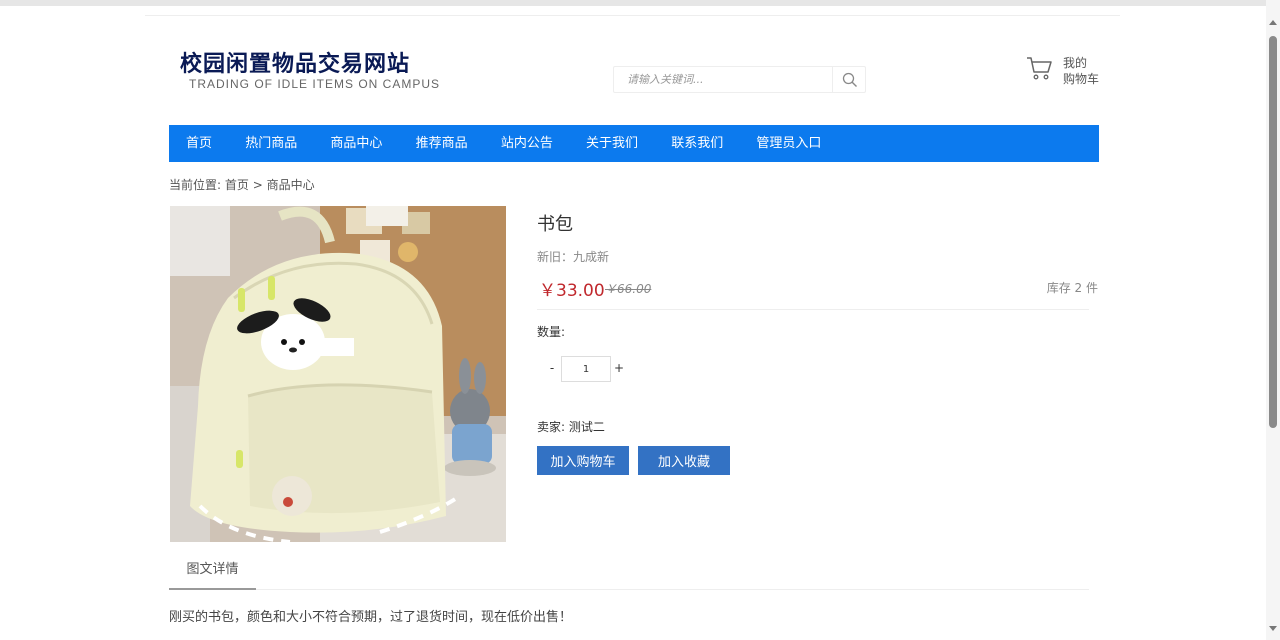 This screenshot has height=640, width=1280. I want to click on quantity-input, so click(586, 369).